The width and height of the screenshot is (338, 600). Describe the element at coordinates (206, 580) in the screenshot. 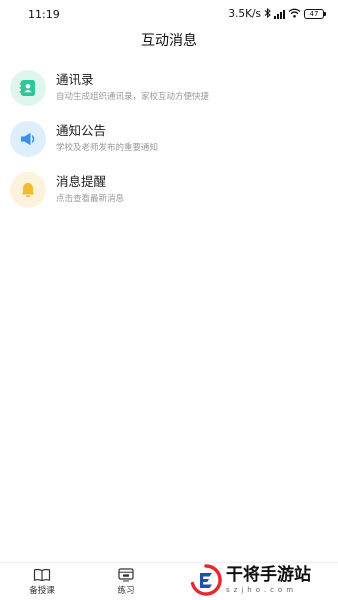

I see `site-logo-icon` at that location.